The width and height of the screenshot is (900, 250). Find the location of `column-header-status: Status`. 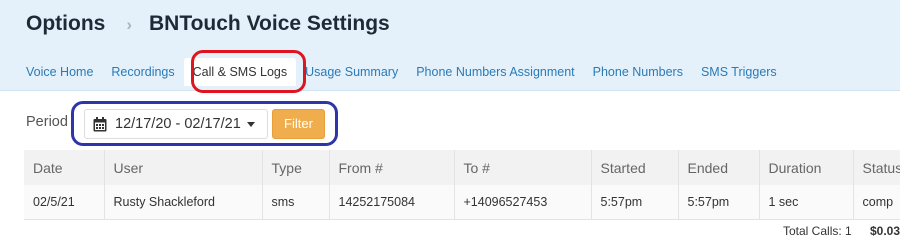

column-header-status: Status is located at coordinates (876, 167).